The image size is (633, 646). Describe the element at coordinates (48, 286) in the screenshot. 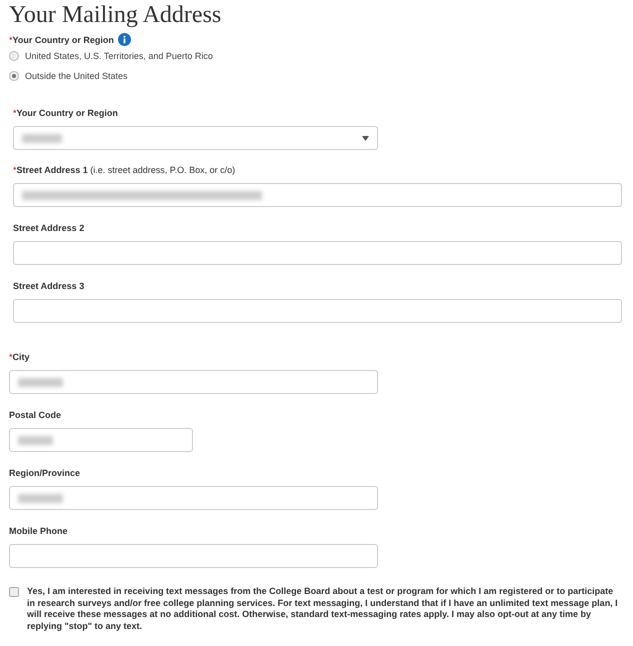

I see `field-label: Street Address 3` at that location.